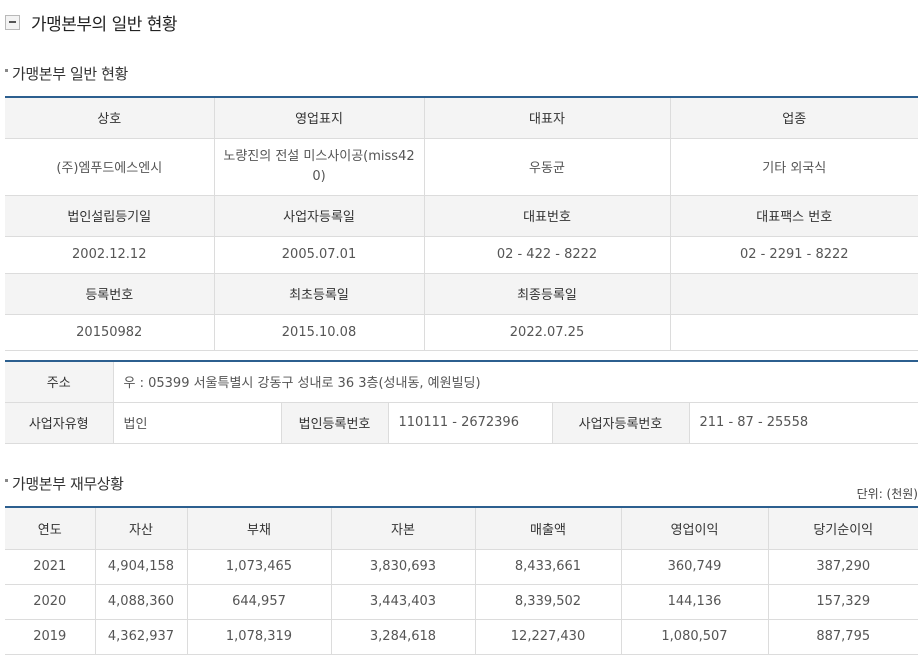  What do you see at coordinates (104, 24) in the screenshot?
I see `page-title: 가맹본부의 일반 현황` at bounding box center [104, 24].